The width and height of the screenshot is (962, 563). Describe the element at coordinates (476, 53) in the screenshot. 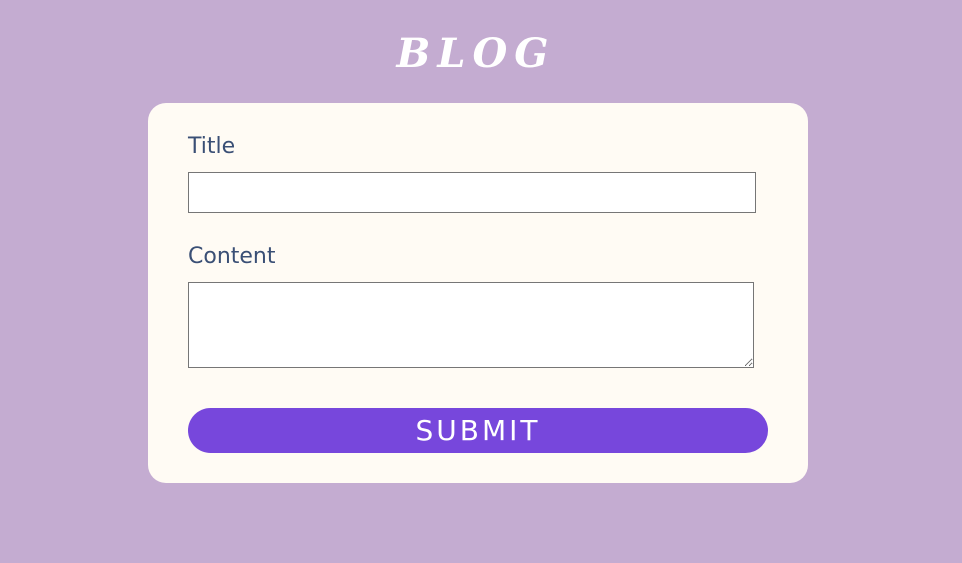

I see `page-title: BLOG` at that location.